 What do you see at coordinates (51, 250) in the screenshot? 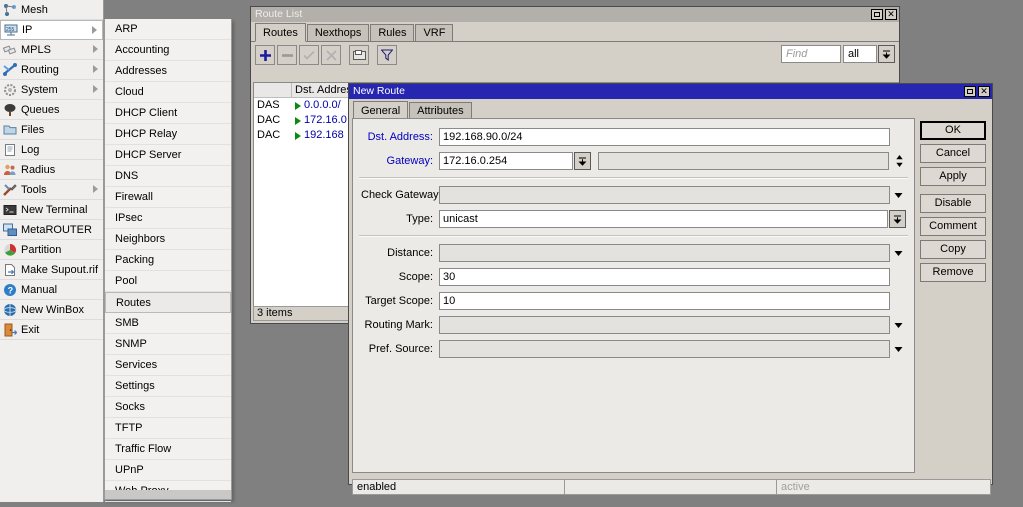
I see `sidebar-item-partition: Partition` at bounding box center [51, 250].